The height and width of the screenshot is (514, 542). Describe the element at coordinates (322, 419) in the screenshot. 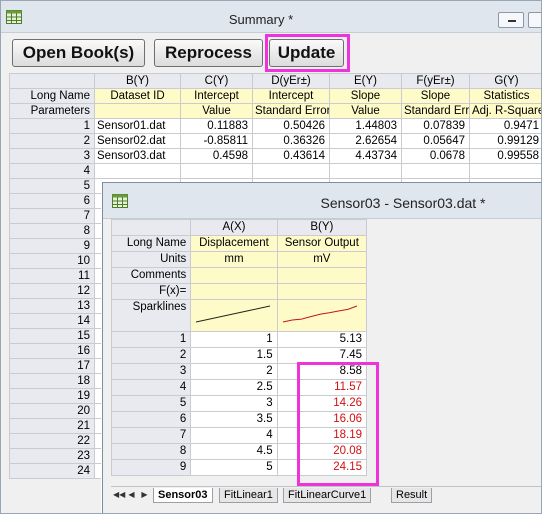

I see `data-cell: 16.06` at that location.